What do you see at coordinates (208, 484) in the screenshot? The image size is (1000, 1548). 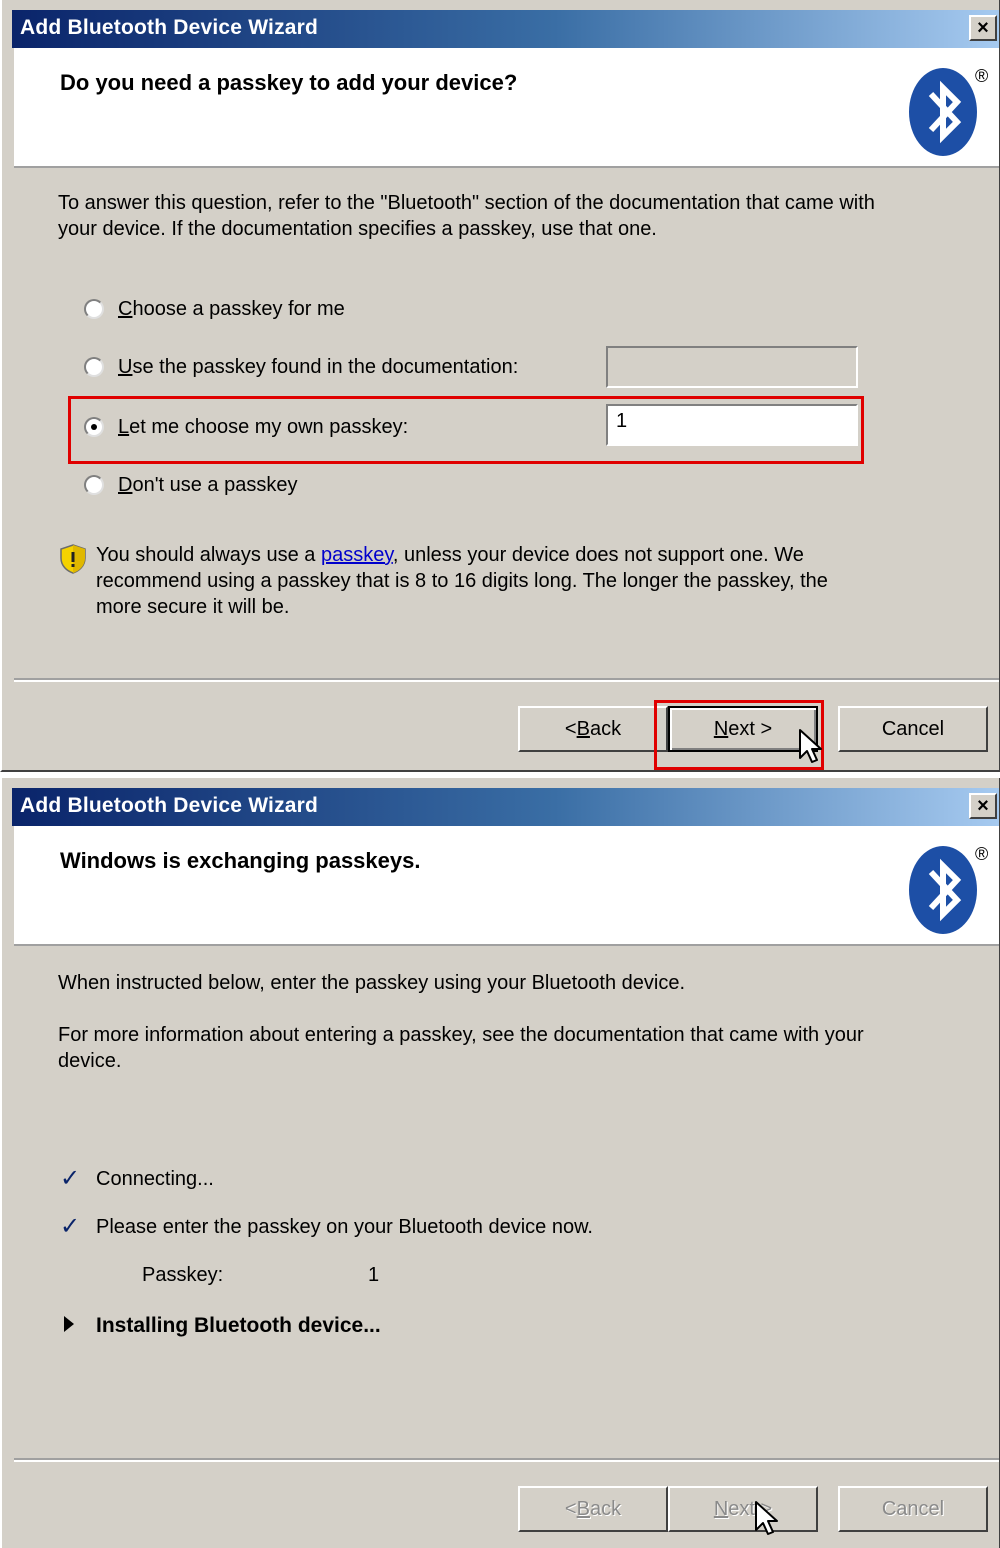 I see `radio-label: Don't use a passkey` at bounding box center [208, 484].